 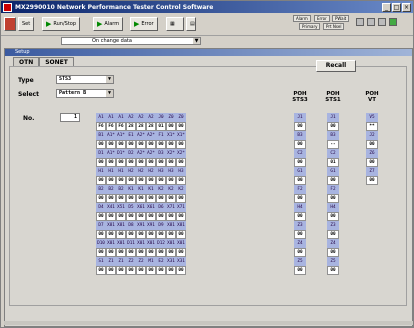 I want to click on chart-icon: ▤, so click(x=191, y=24).